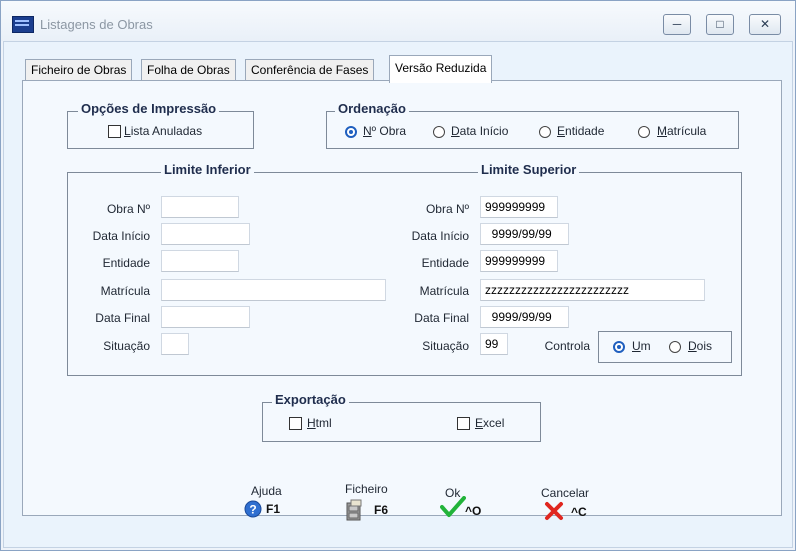  What do you see at coordinates (372, 108) in the screenshot?
I see `ordenacao-title: Ordenação` at bounding box center [372, 108].